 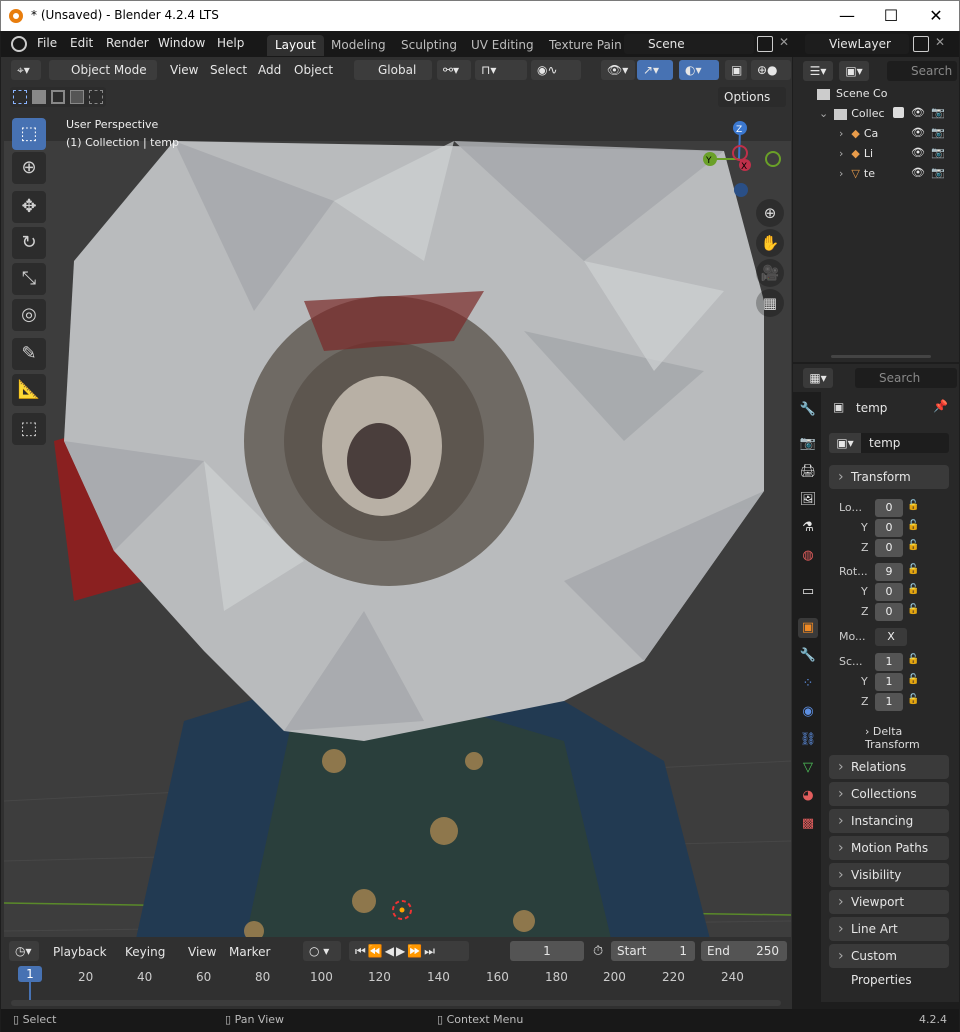 What do you see at coordinates (29, 168) in the screenshot?
I see `cursor-tool: ⊕` at bounding box center [29, 168].